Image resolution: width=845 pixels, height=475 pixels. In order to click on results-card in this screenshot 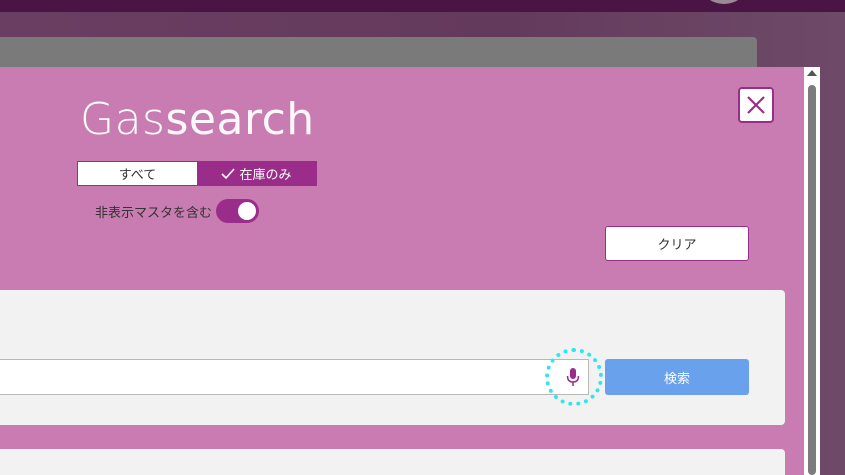, I will do `click(392, 462)`.